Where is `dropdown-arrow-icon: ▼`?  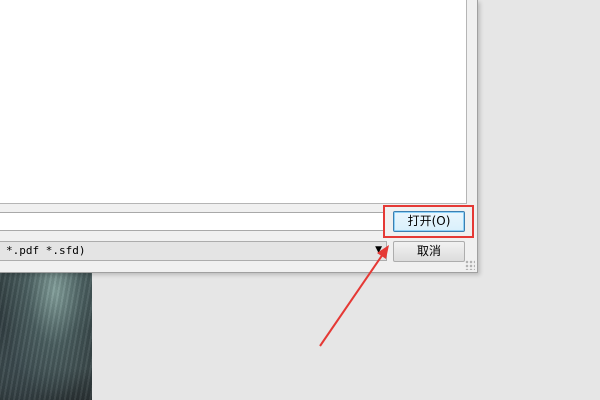 dropdown-arrow-icon: ▼ is located at coordinates (378, 250).